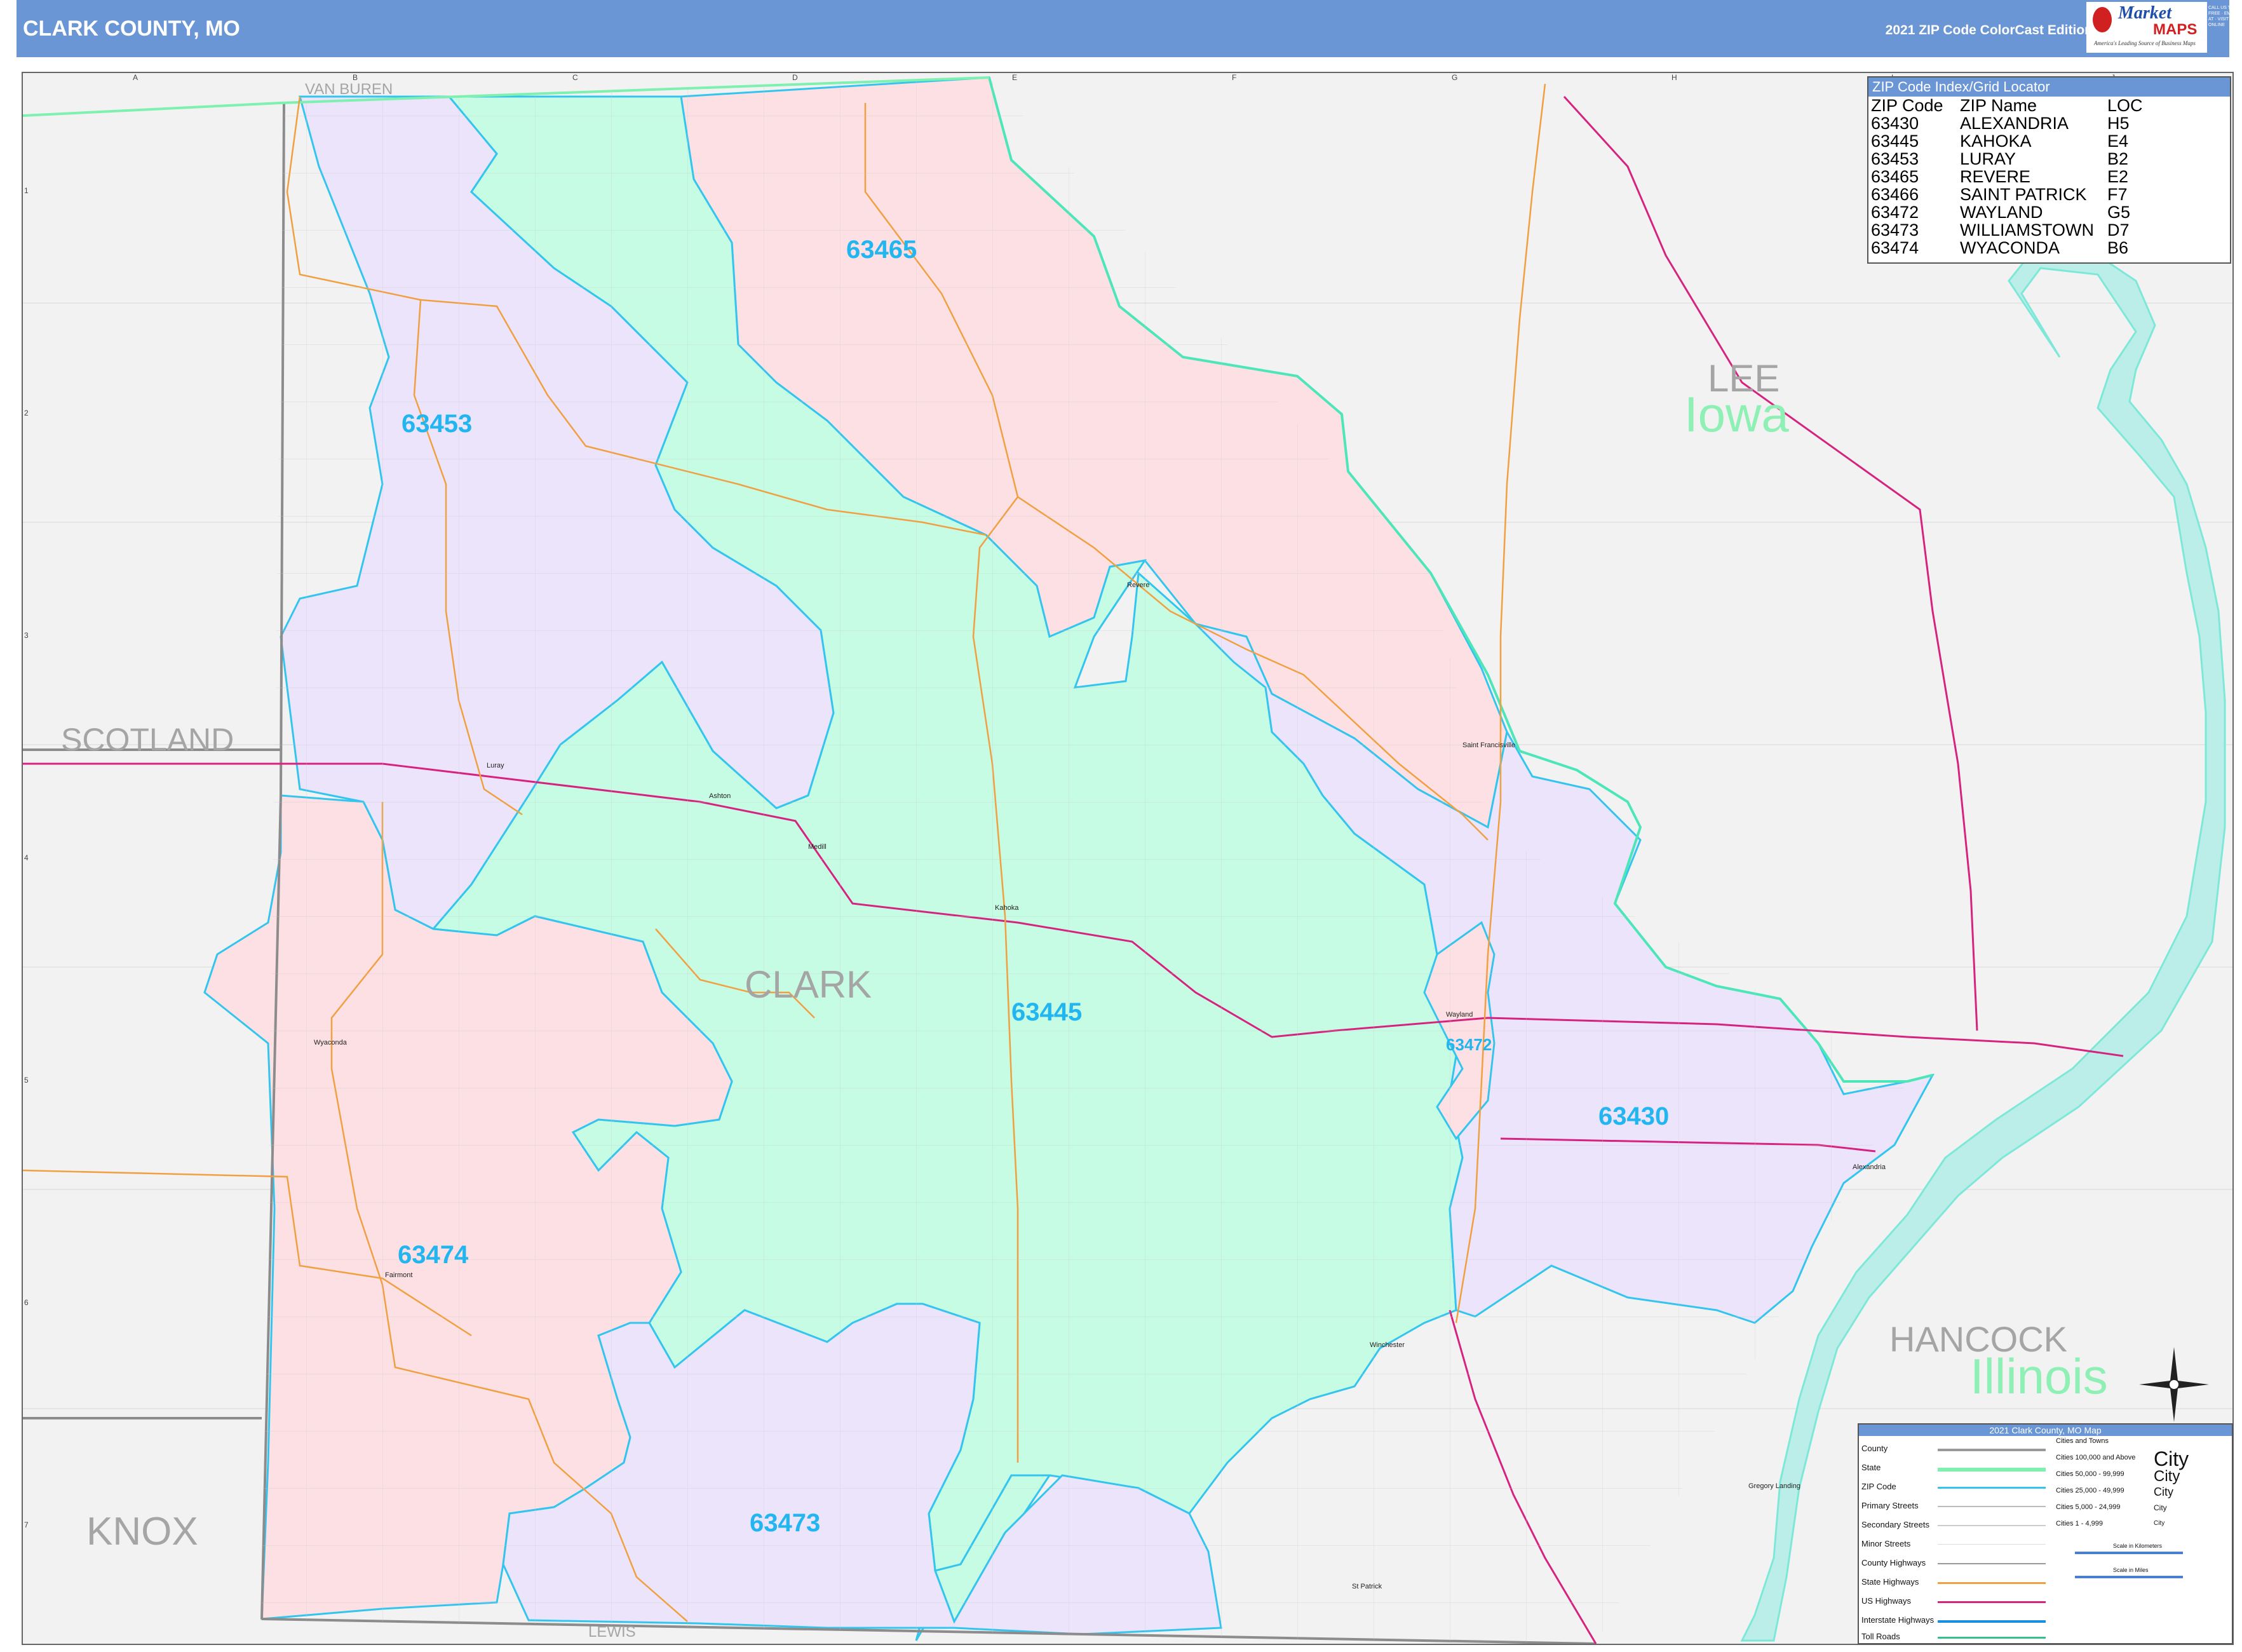  I want to click on grid-row-label: 6, so click(26, 1303).